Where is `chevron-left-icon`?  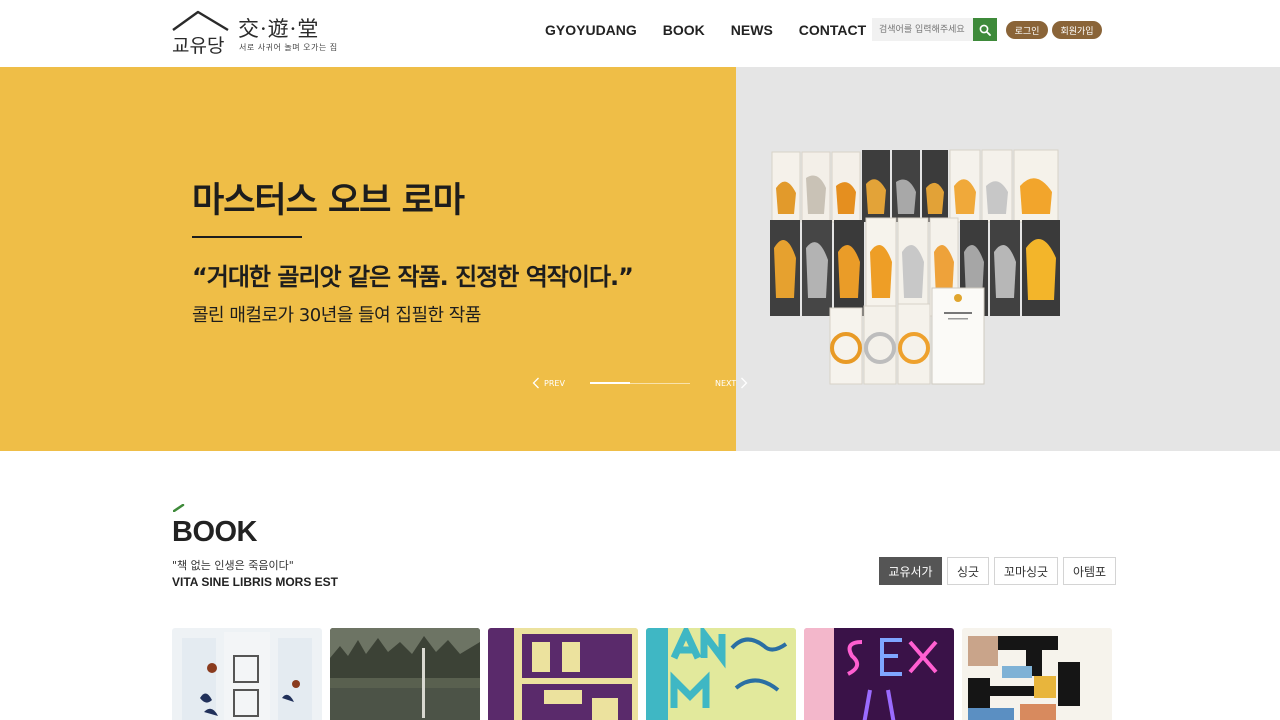
chevron-left-icon is located at coordinates (535, 383).